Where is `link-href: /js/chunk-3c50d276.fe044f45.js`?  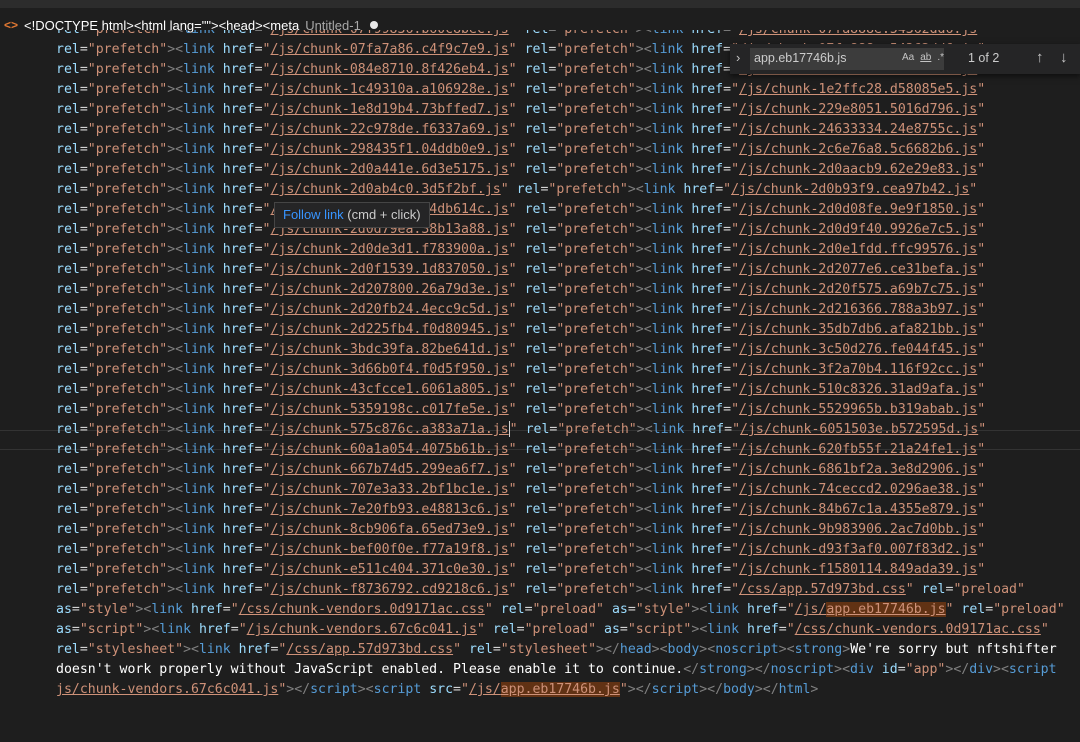 link-href: /js/chunk-3c50d276.fe044f45.js is located at coordinates (858, 349).